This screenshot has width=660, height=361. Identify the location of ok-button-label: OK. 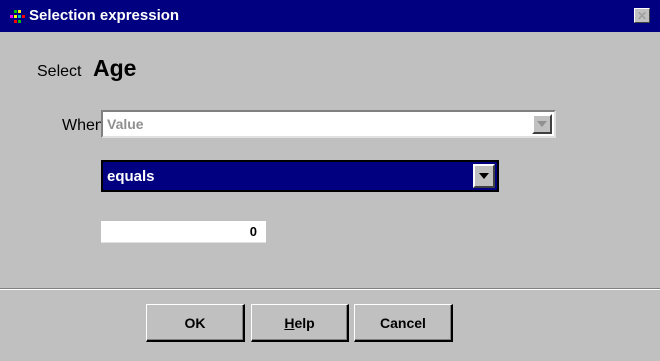
(195, 322).